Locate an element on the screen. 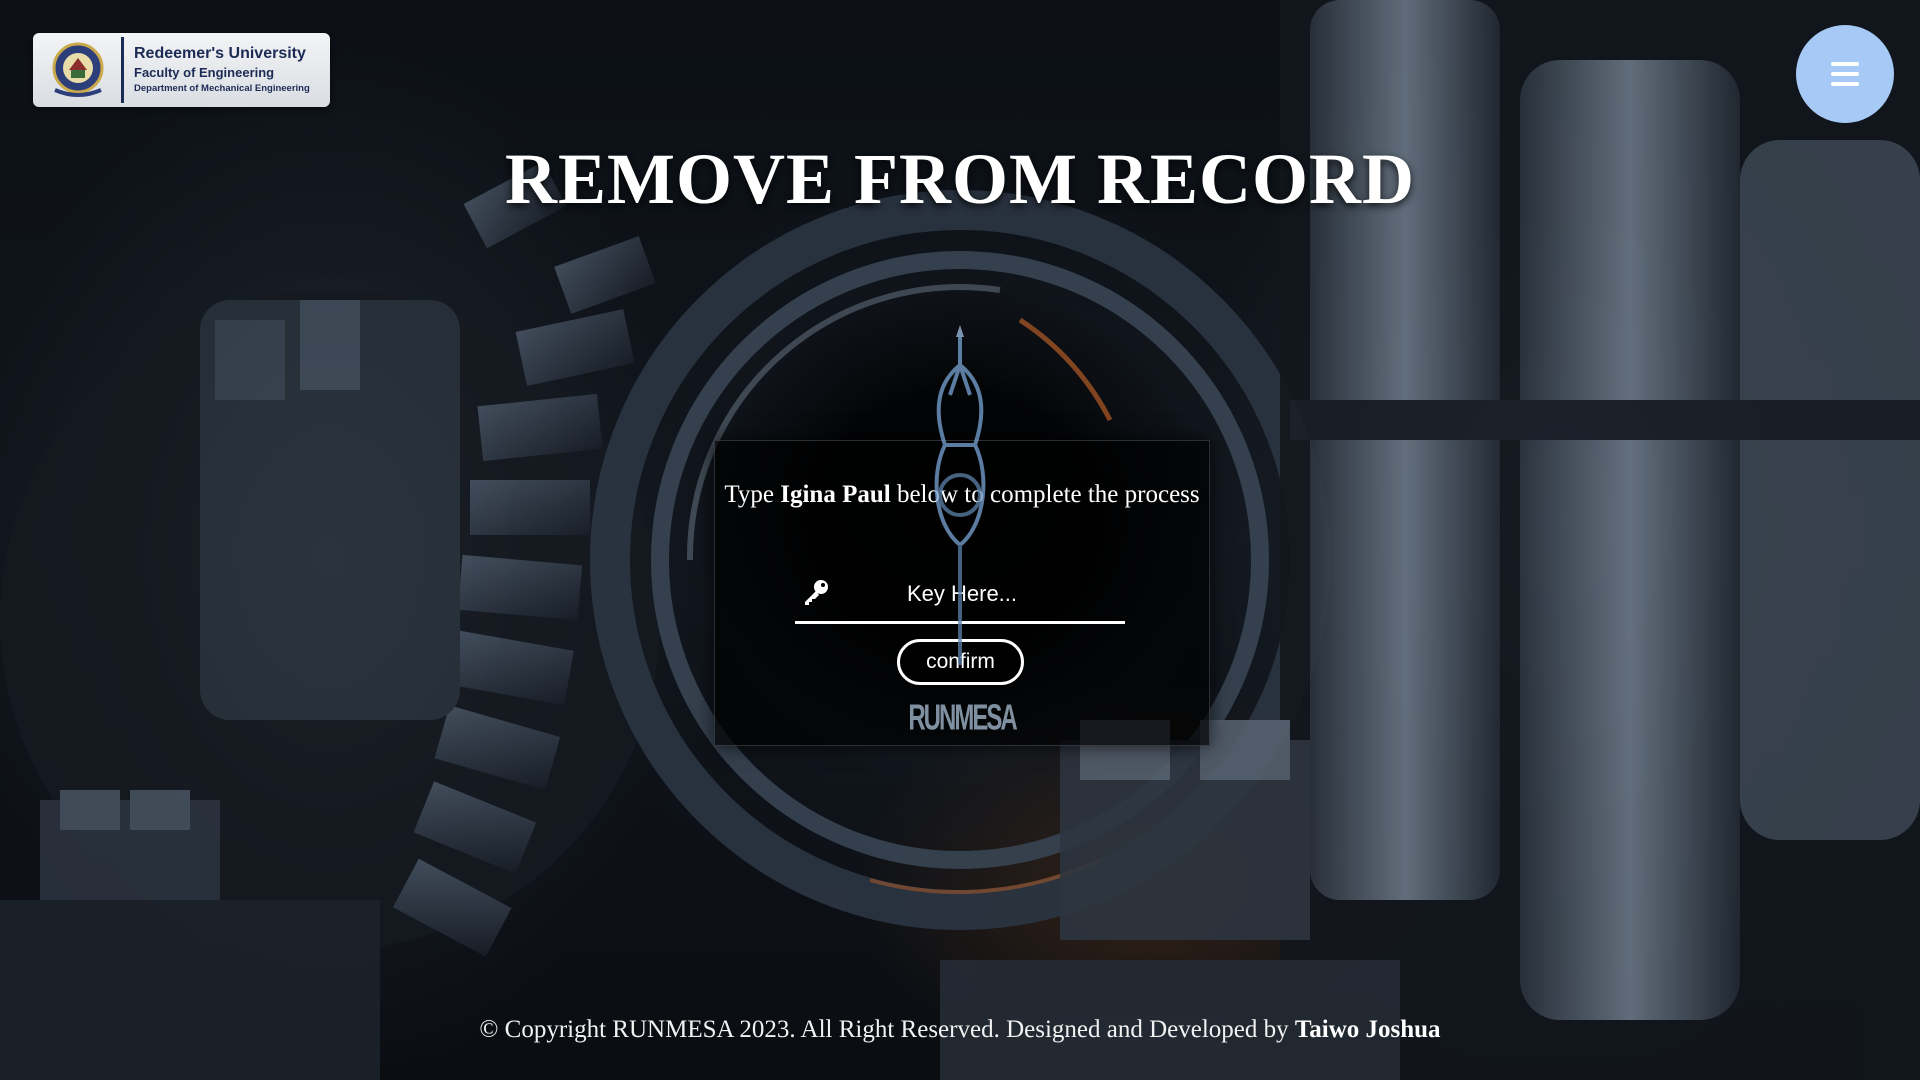 The image size is (1920, 1080). page-title: REMOVE FROM RECORD is located at coordinates (960, 179).